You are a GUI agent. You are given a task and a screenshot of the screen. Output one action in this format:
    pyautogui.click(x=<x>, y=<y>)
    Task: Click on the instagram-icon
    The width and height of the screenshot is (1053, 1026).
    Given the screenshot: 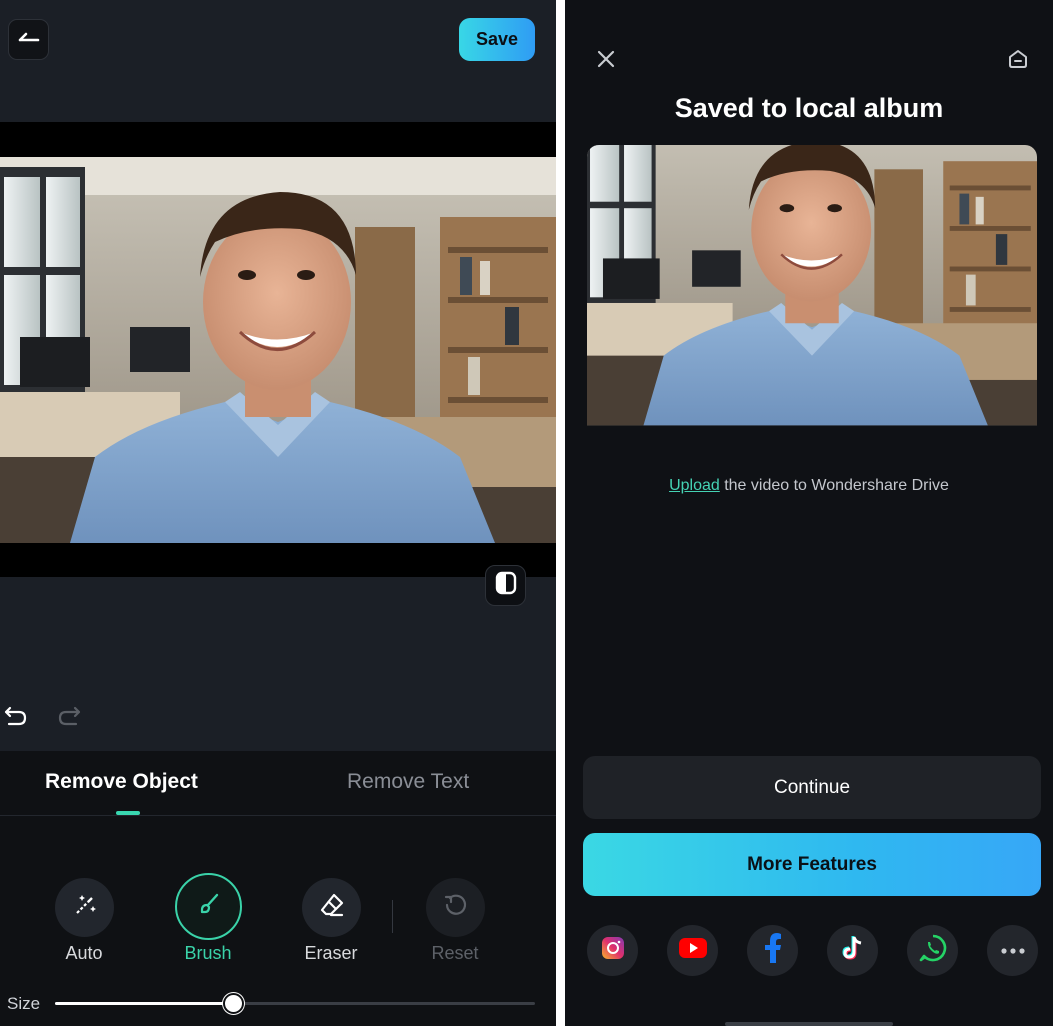 What is the action you would take?
    pyautogui.click(x=613, y=950)
    